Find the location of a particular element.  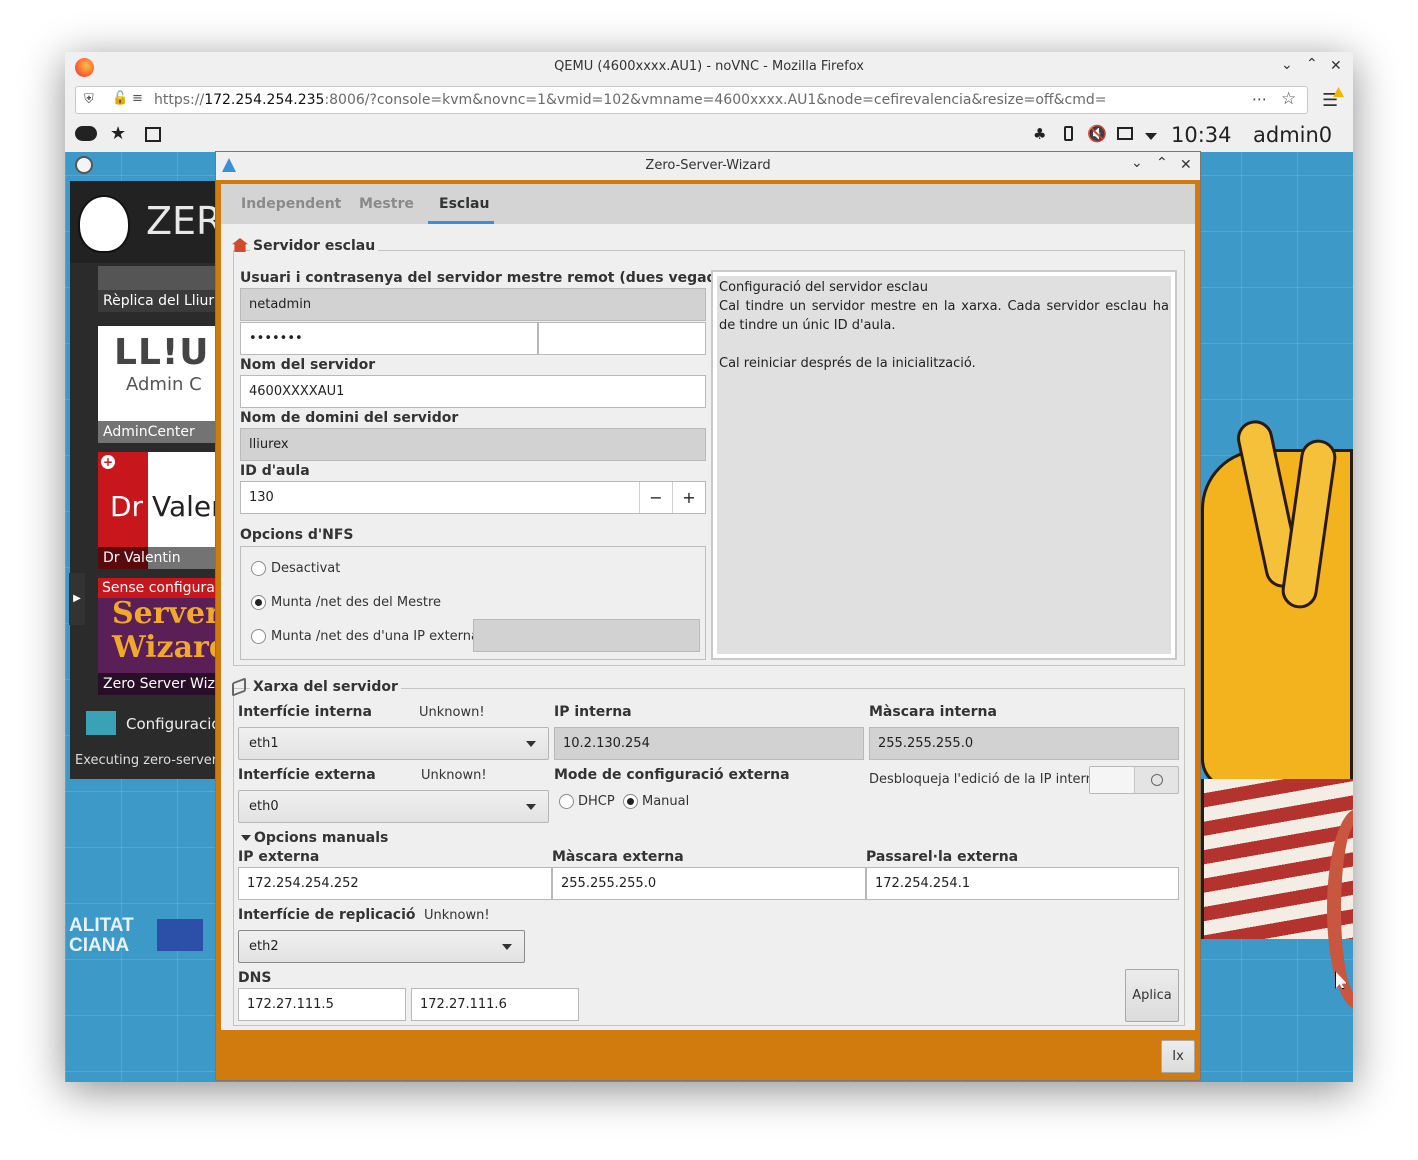

close-window-icon: ✕ is located at coordinates (1336, 66).